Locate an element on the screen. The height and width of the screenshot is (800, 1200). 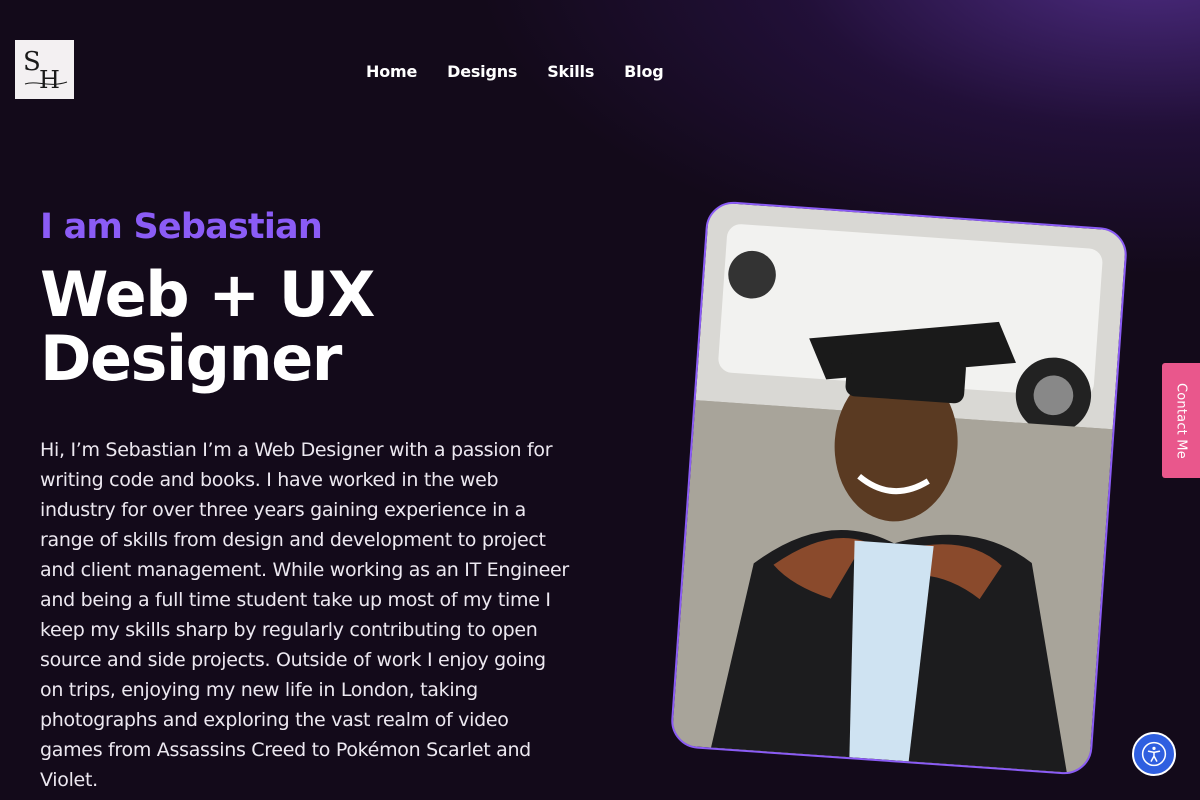
contact-me-tab: Contact Me is located at coordinates (1181, 420).